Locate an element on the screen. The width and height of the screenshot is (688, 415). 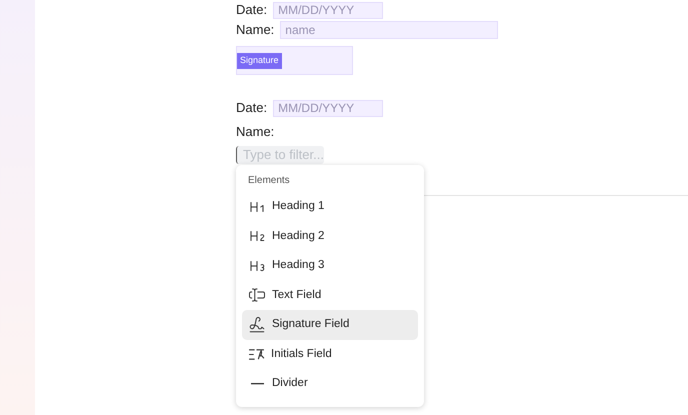
text-field-icon is located at coordinates (257, 295).